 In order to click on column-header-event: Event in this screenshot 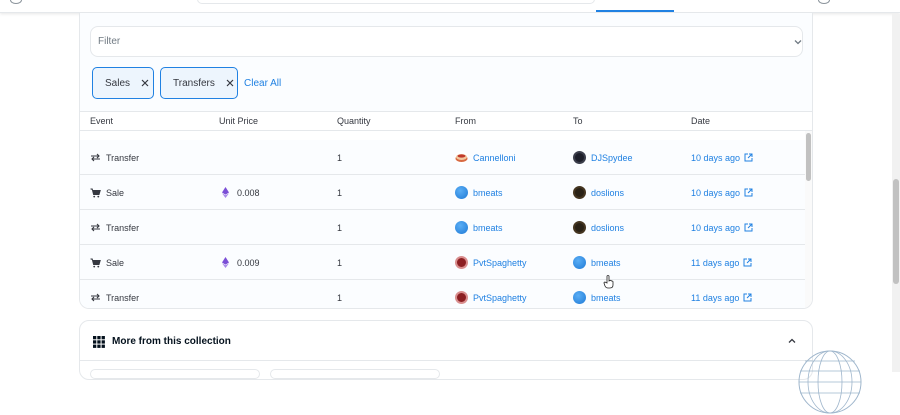, I will do `click(102, 121)`.